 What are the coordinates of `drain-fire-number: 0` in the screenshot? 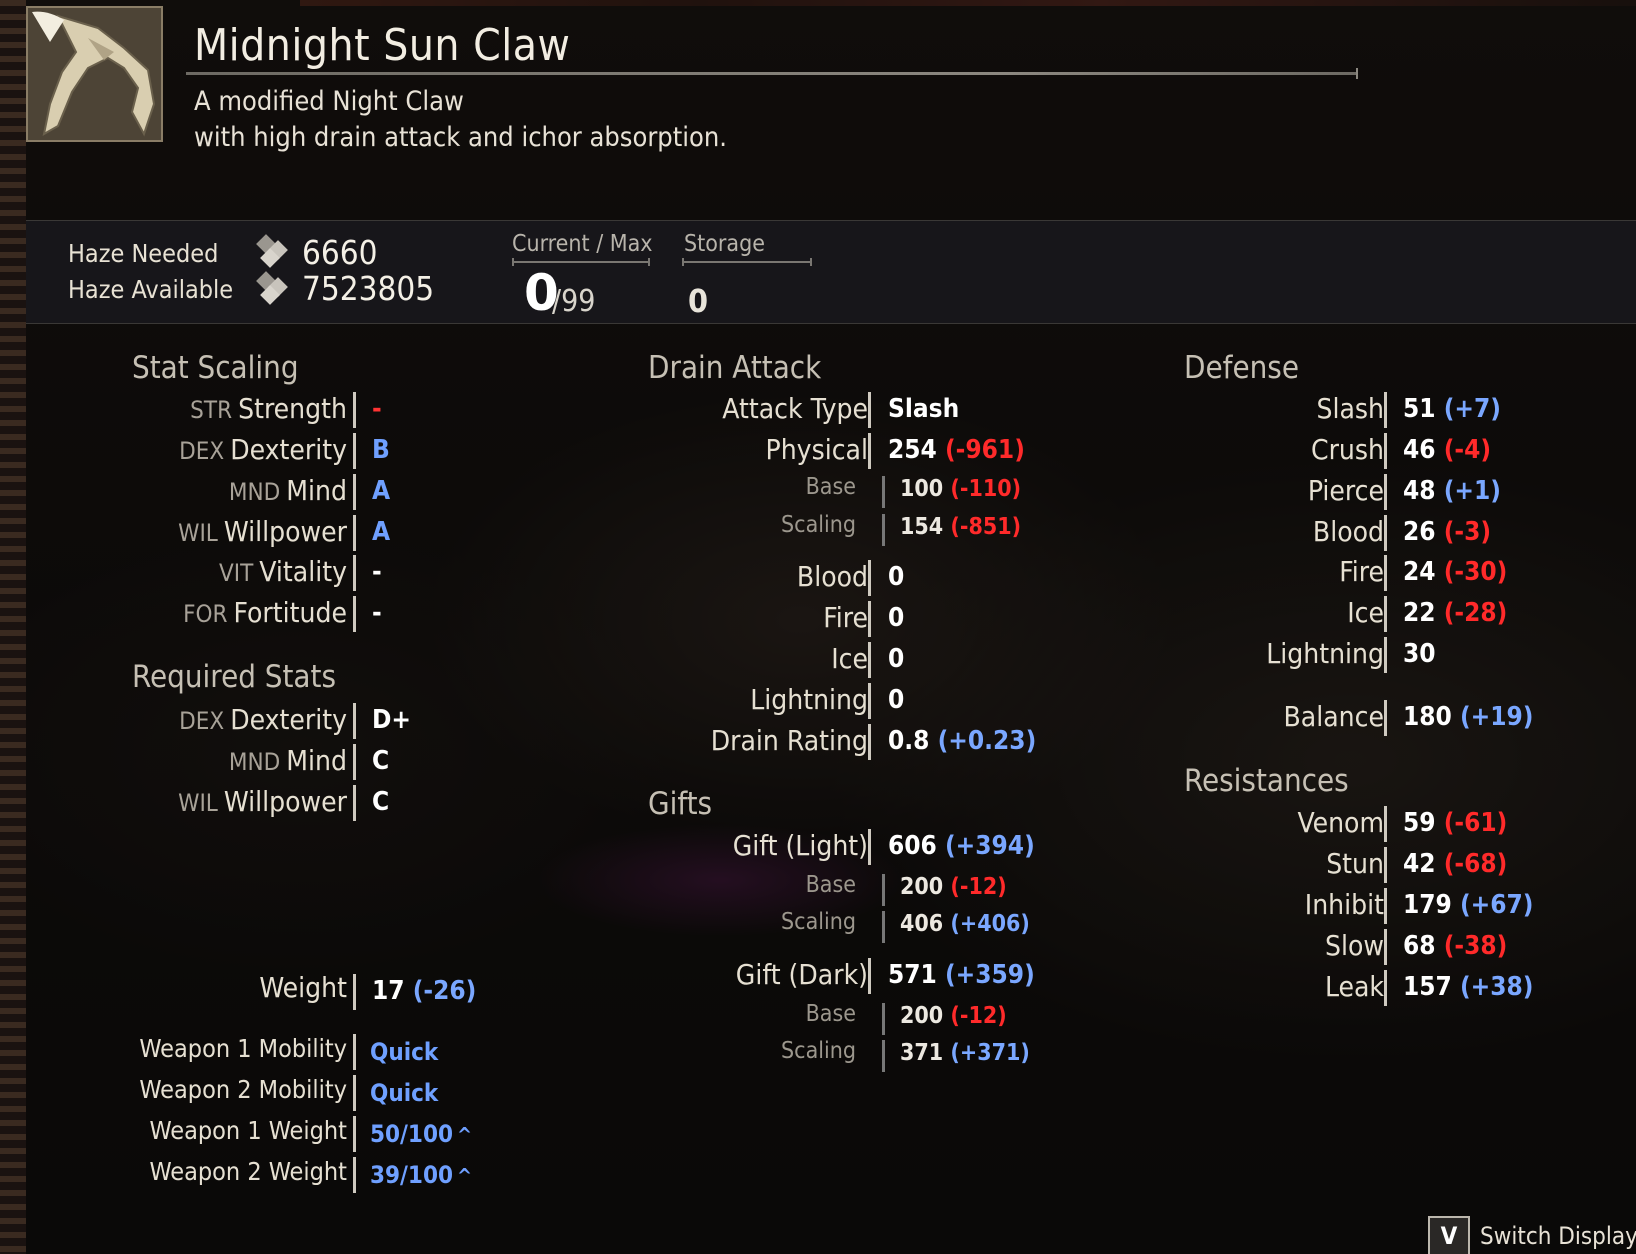 It's located at (896, 618).